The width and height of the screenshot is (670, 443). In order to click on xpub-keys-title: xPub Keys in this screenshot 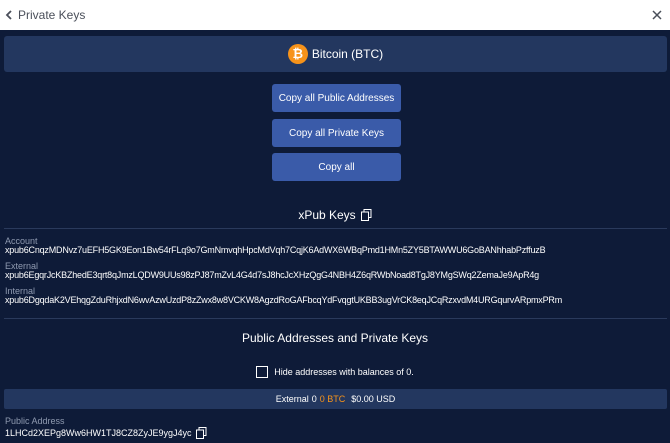, I will do `click(335, 215)`.